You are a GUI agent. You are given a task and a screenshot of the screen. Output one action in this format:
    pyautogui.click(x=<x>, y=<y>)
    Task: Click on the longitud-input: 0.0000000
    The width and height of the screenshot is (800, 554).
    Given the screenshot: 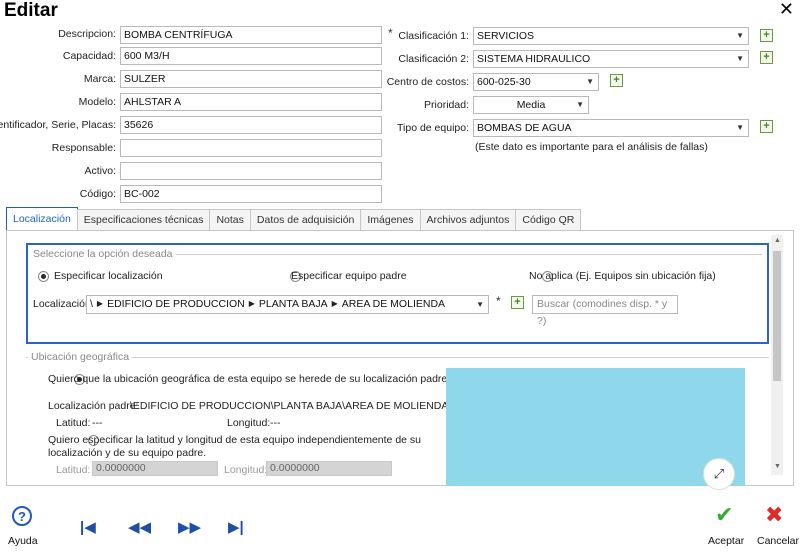 What is the action you would take?
    pyautogui.click(x=329, y=468)
    